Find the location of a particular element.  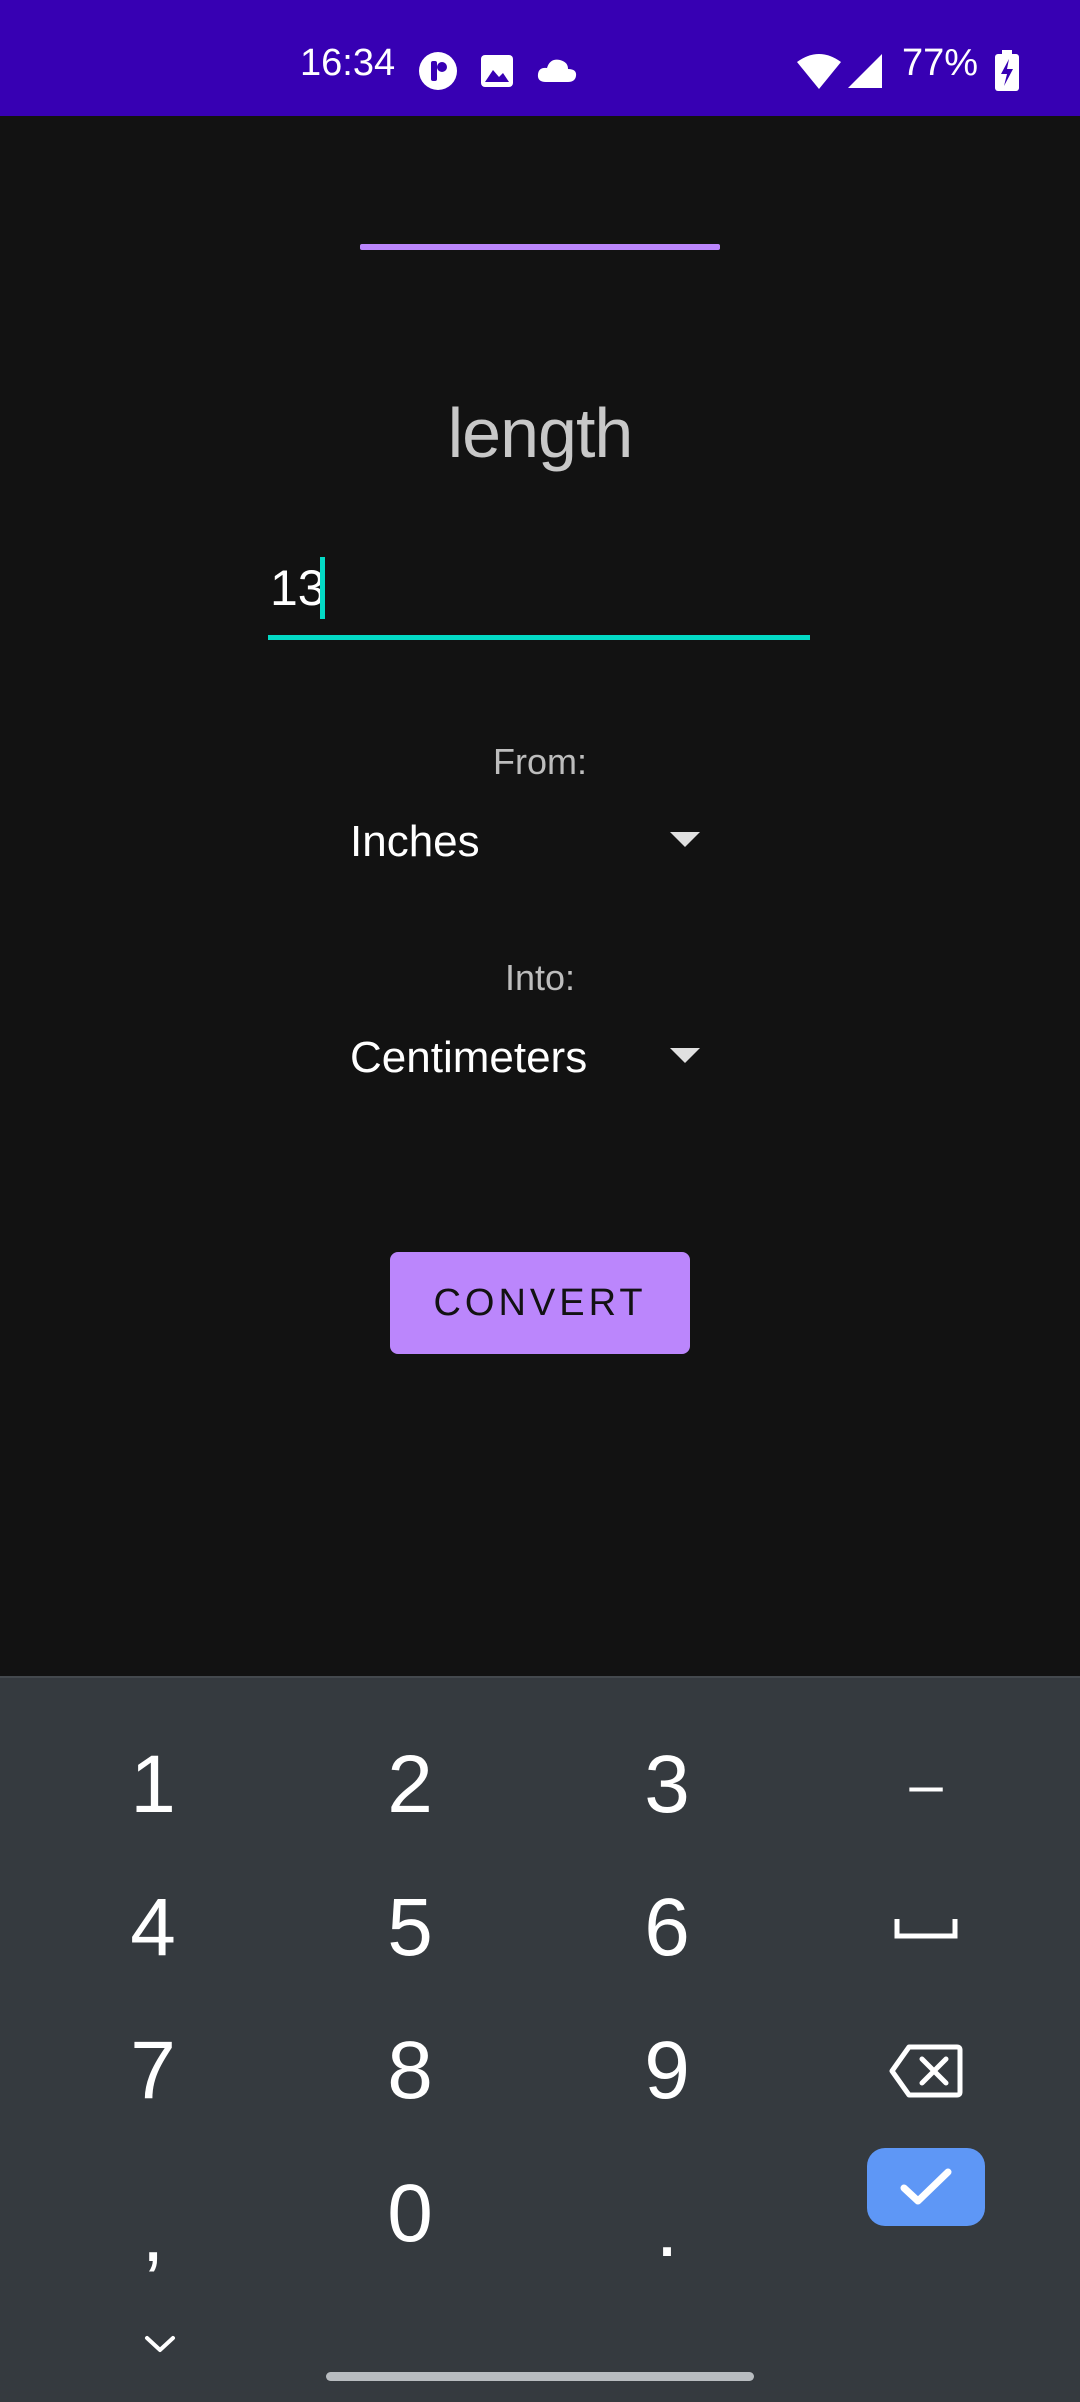

from-label: From: is located at coordinates (540, 761).